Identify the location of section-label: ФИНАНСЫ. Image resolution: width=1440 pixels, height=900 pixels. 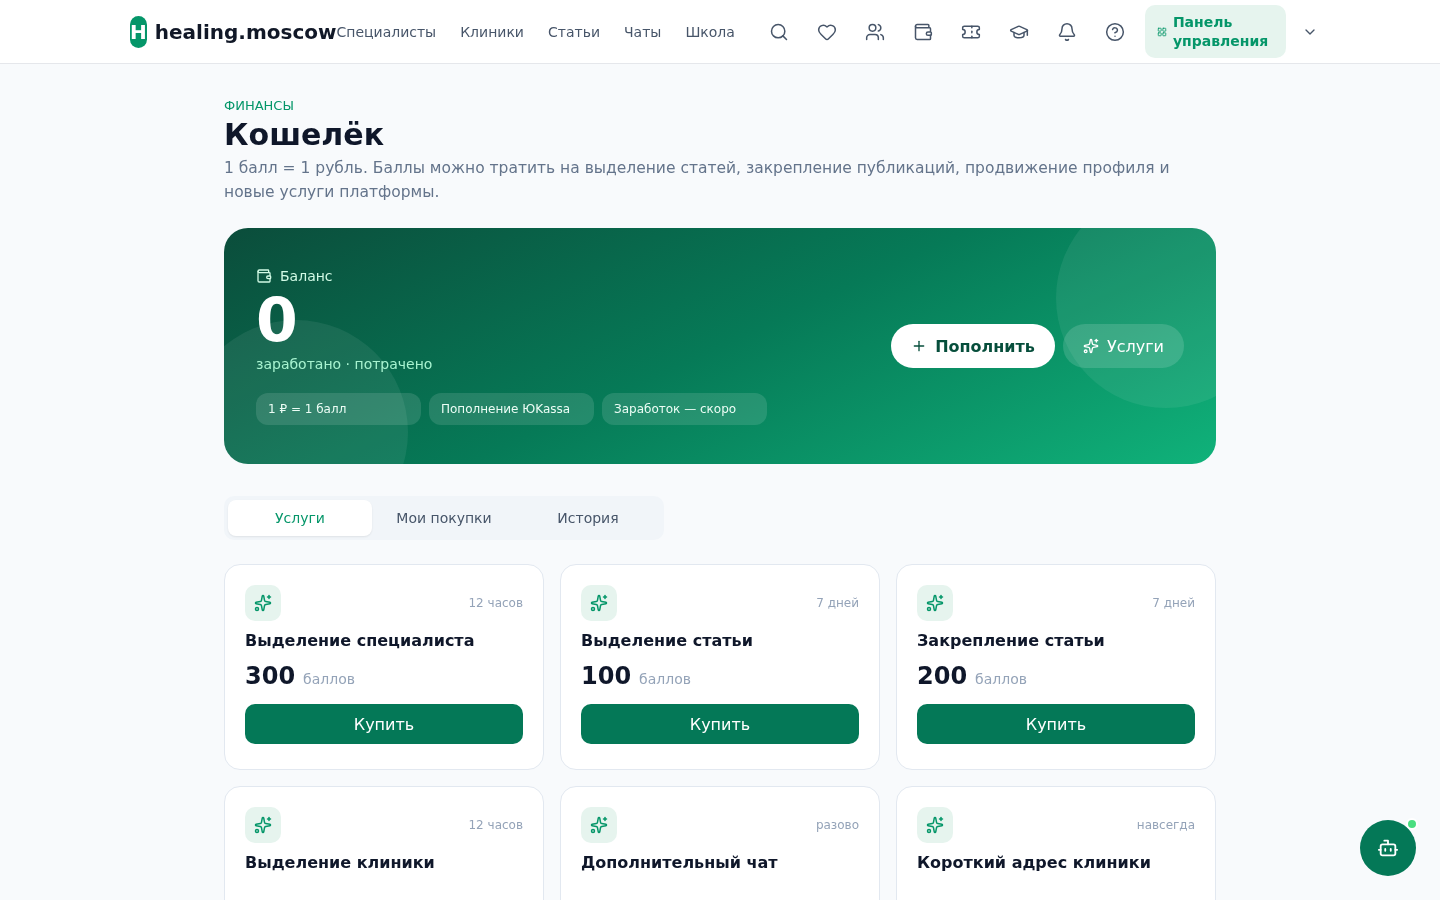
(259, 105).